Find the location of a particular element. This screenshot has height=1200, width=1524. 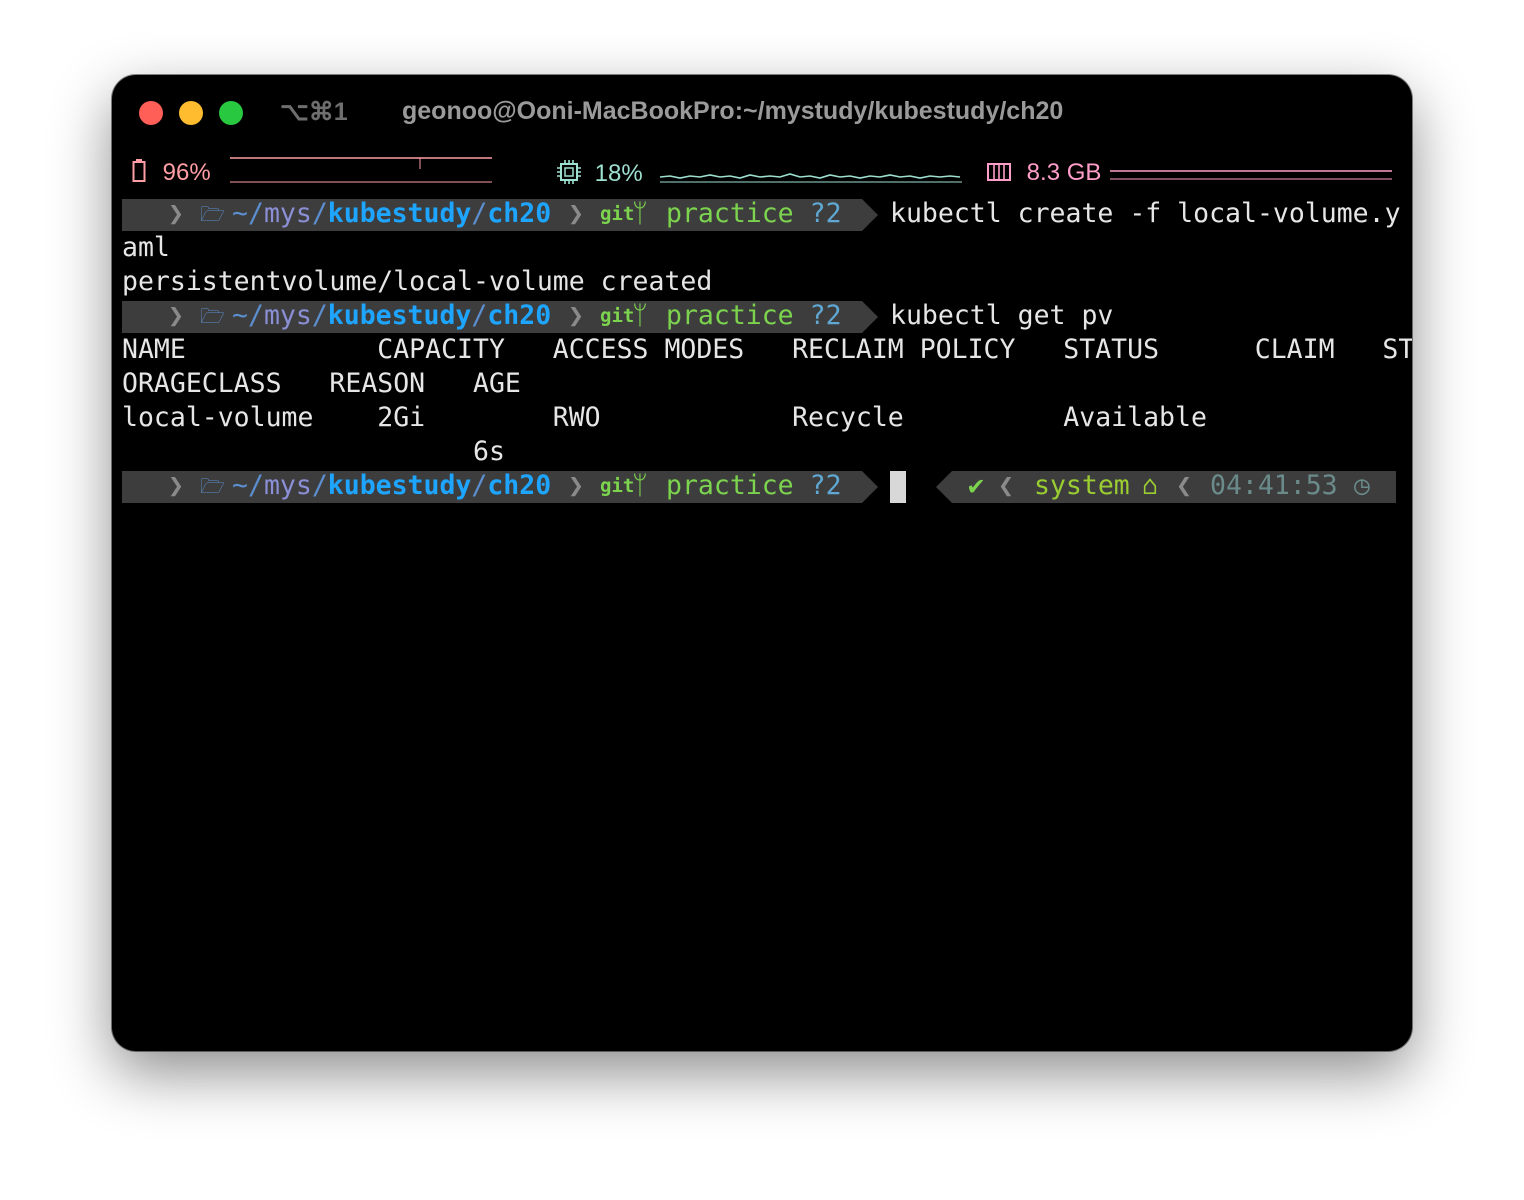

cpu-status: 18% is located at coordinates (599, 173).